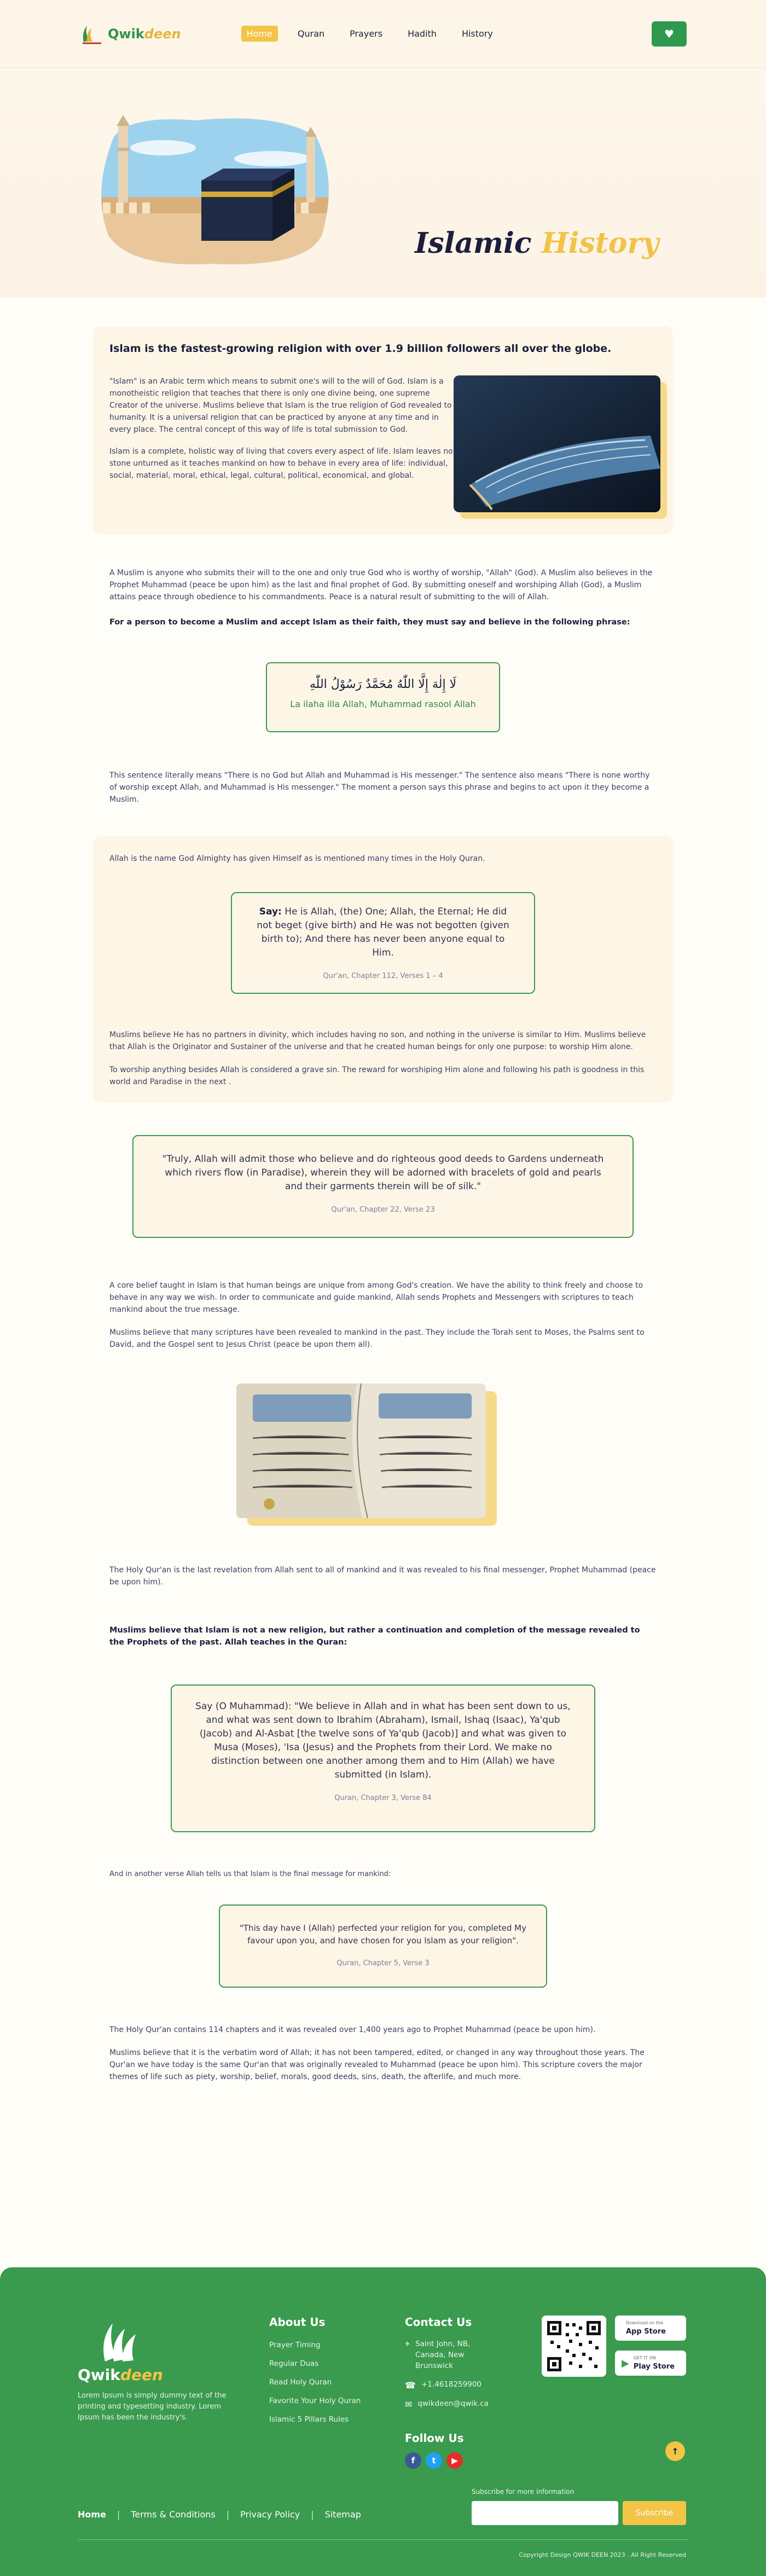  I want to click on quran-pages-photo, so click(366, 1454).